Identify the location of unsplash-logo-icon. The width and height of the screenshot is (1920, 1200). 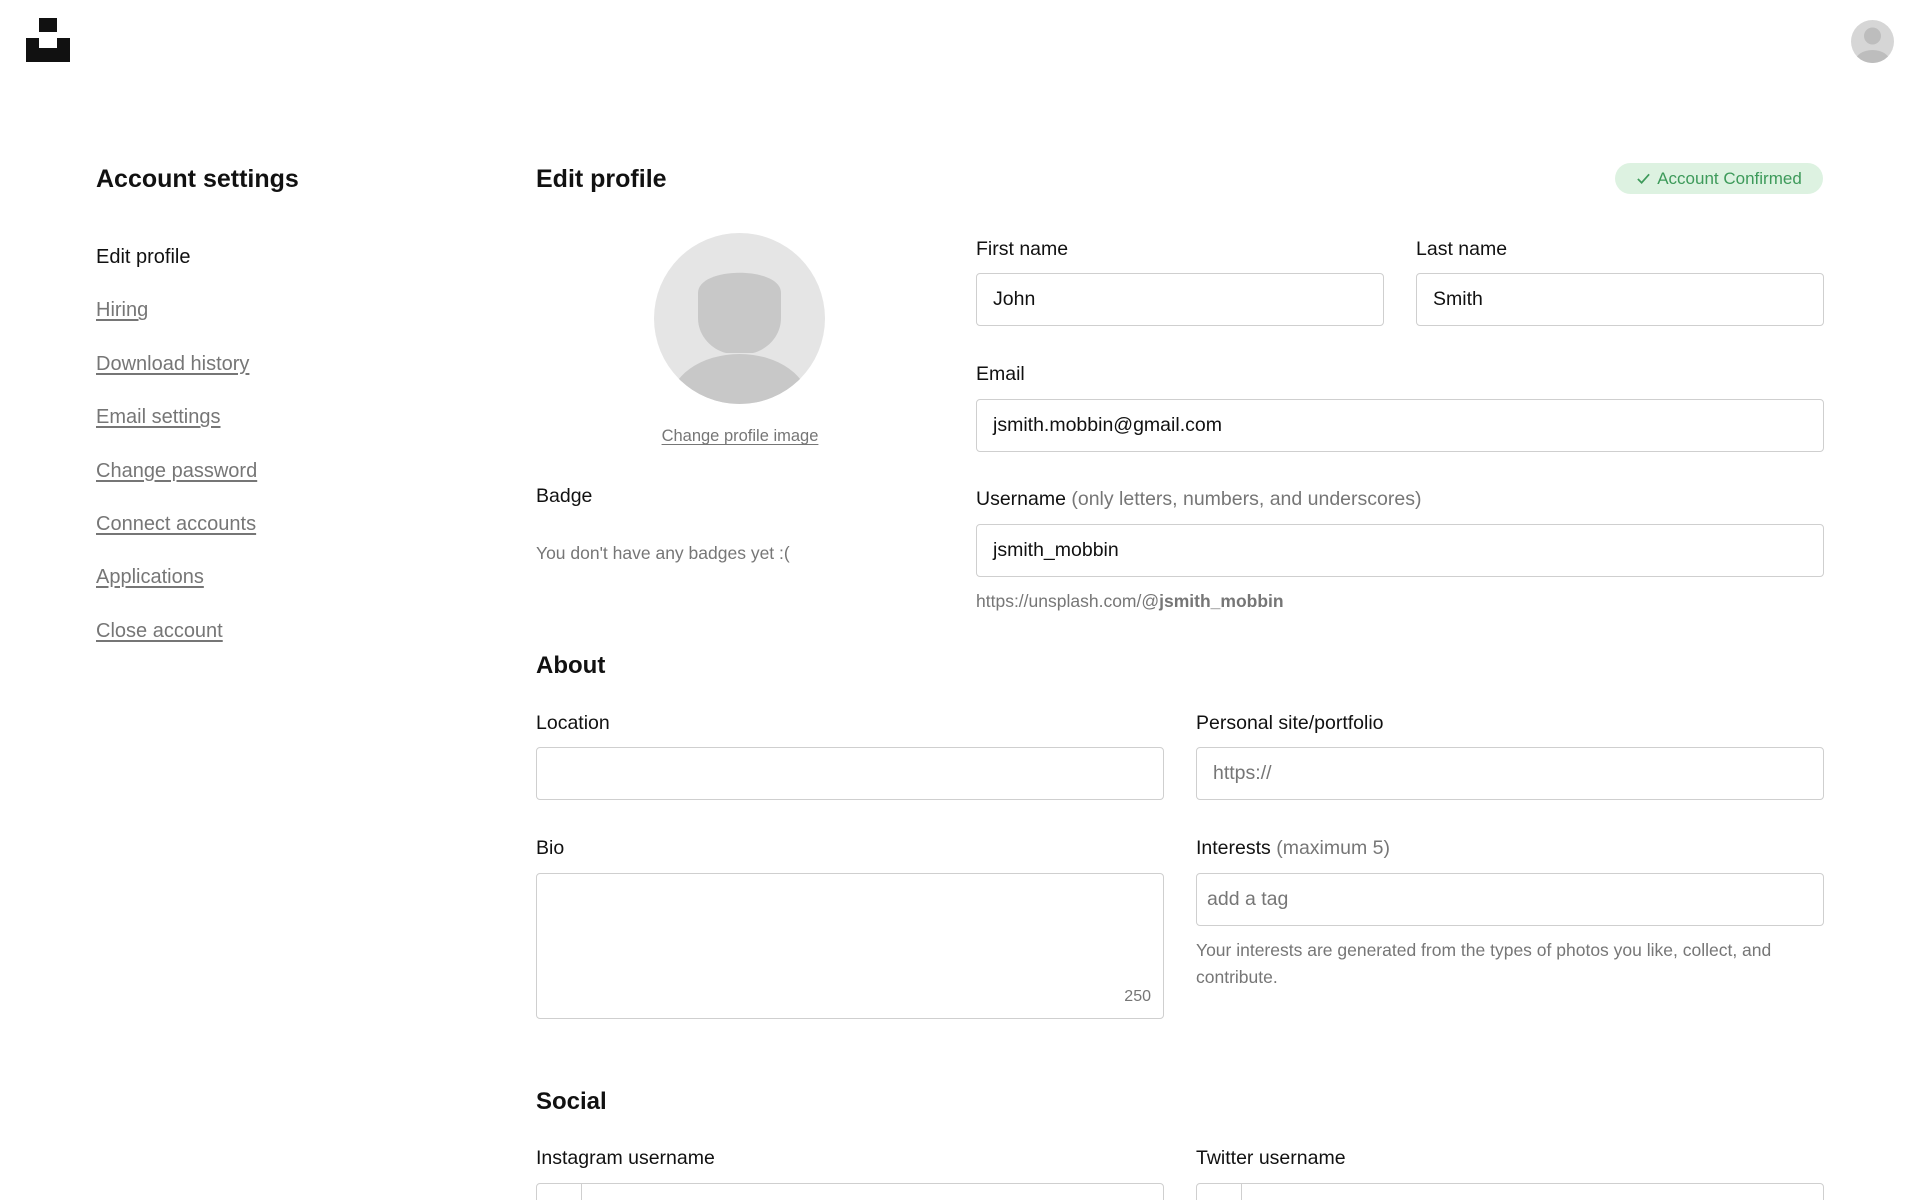
(48, 40).